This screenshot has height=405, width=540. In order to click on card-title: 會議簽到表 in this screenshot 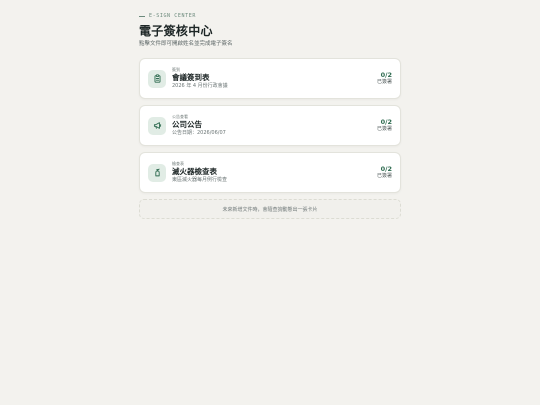, I will do `click(191, 77)`.